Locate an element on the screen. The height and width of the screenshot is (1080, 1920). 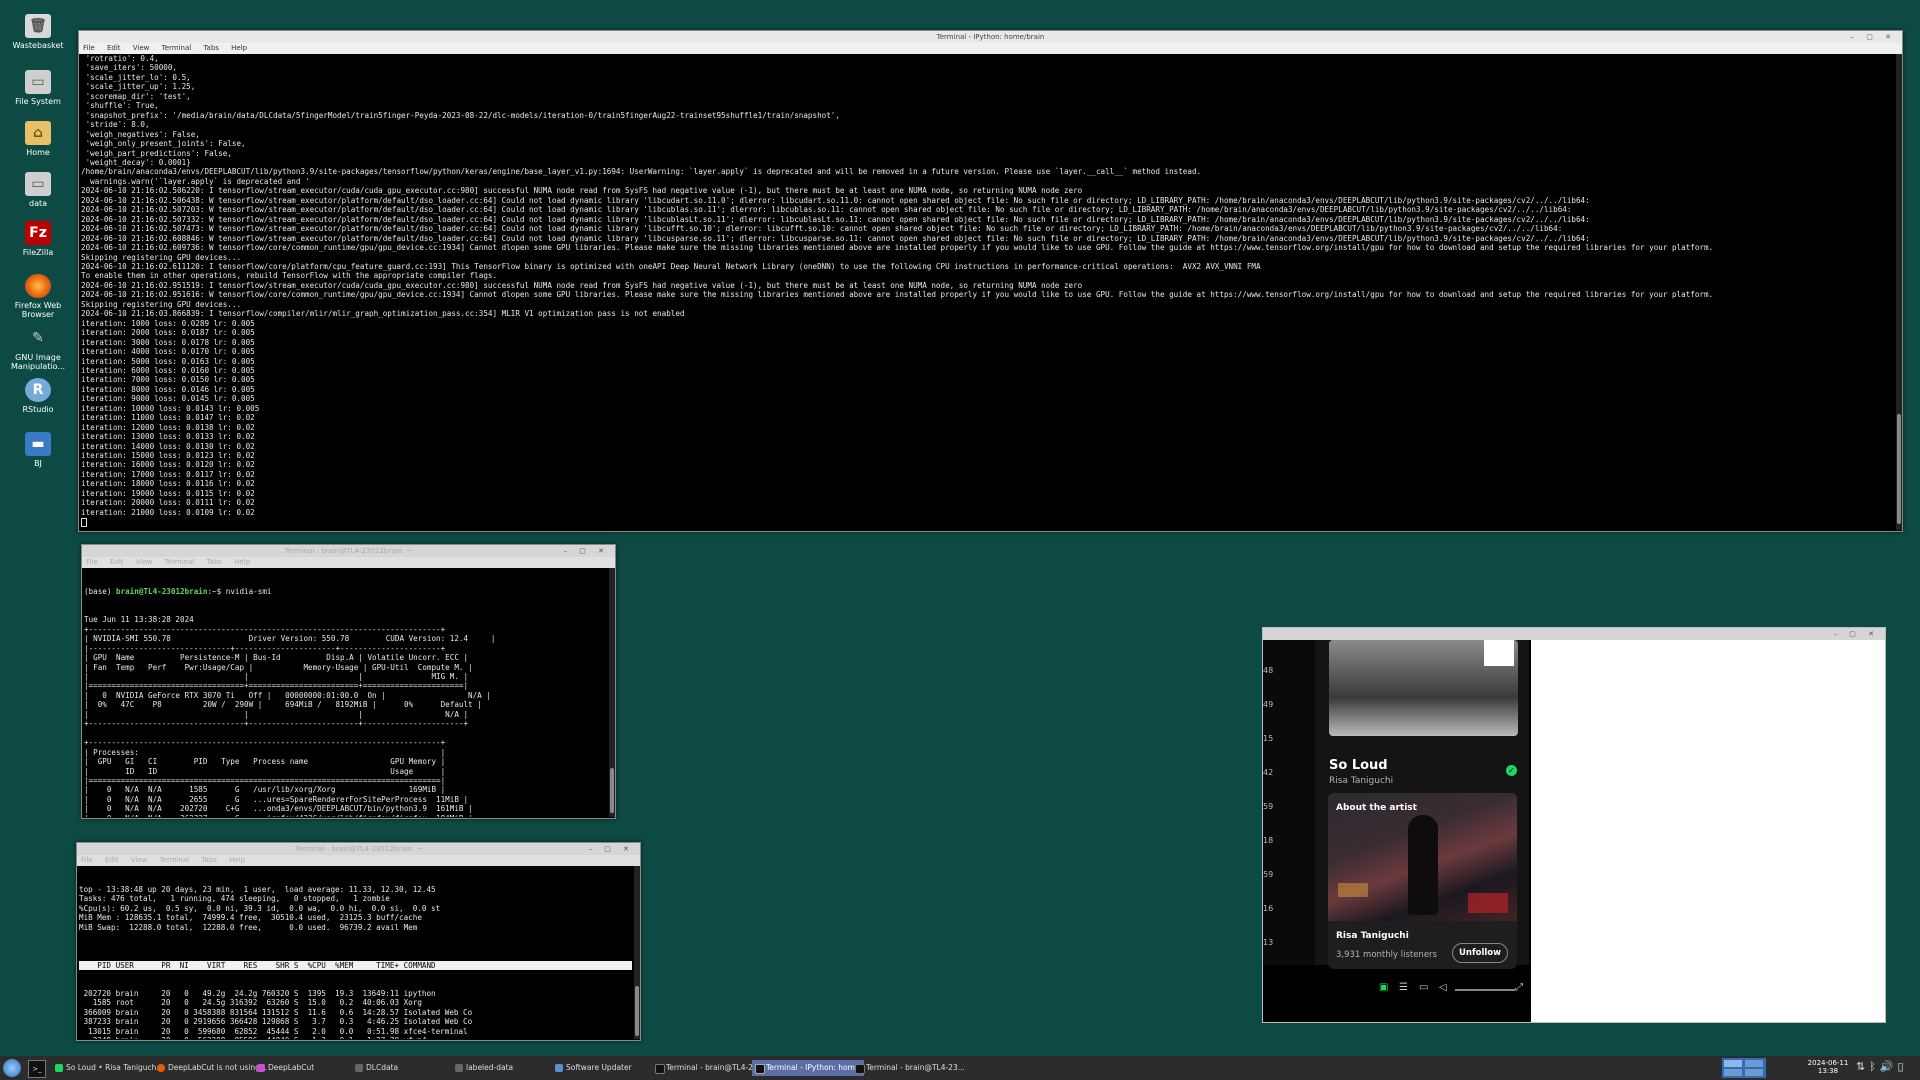
desktop-icon-wastebasket: 🗑 Wastebasket is located at coordinates (38, 32).